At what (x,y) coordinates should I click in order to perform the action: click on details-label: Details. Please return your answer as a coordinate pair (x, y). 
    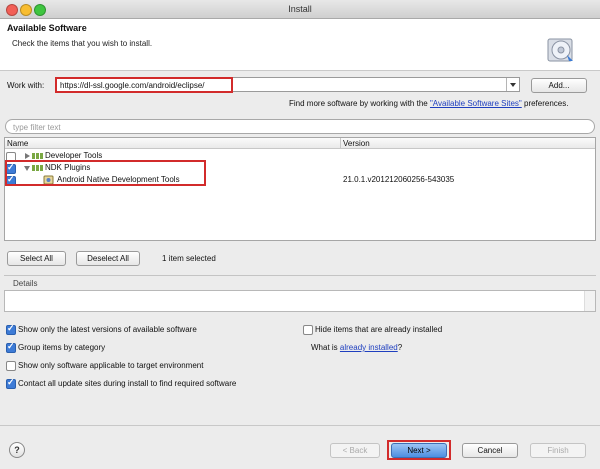
    Looking at the image, I should click on (25, 283).